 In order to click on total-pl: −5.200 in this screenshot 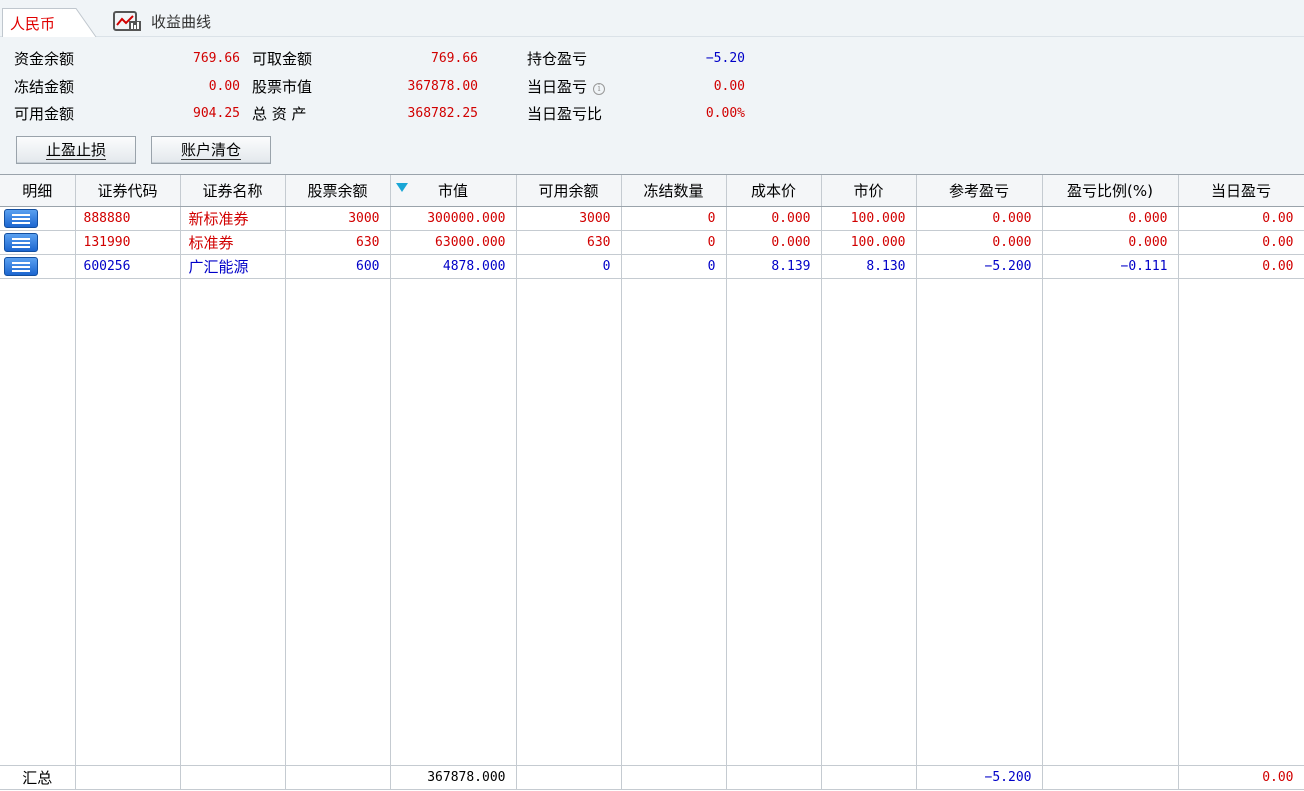, I will do `click(979, 777)`.